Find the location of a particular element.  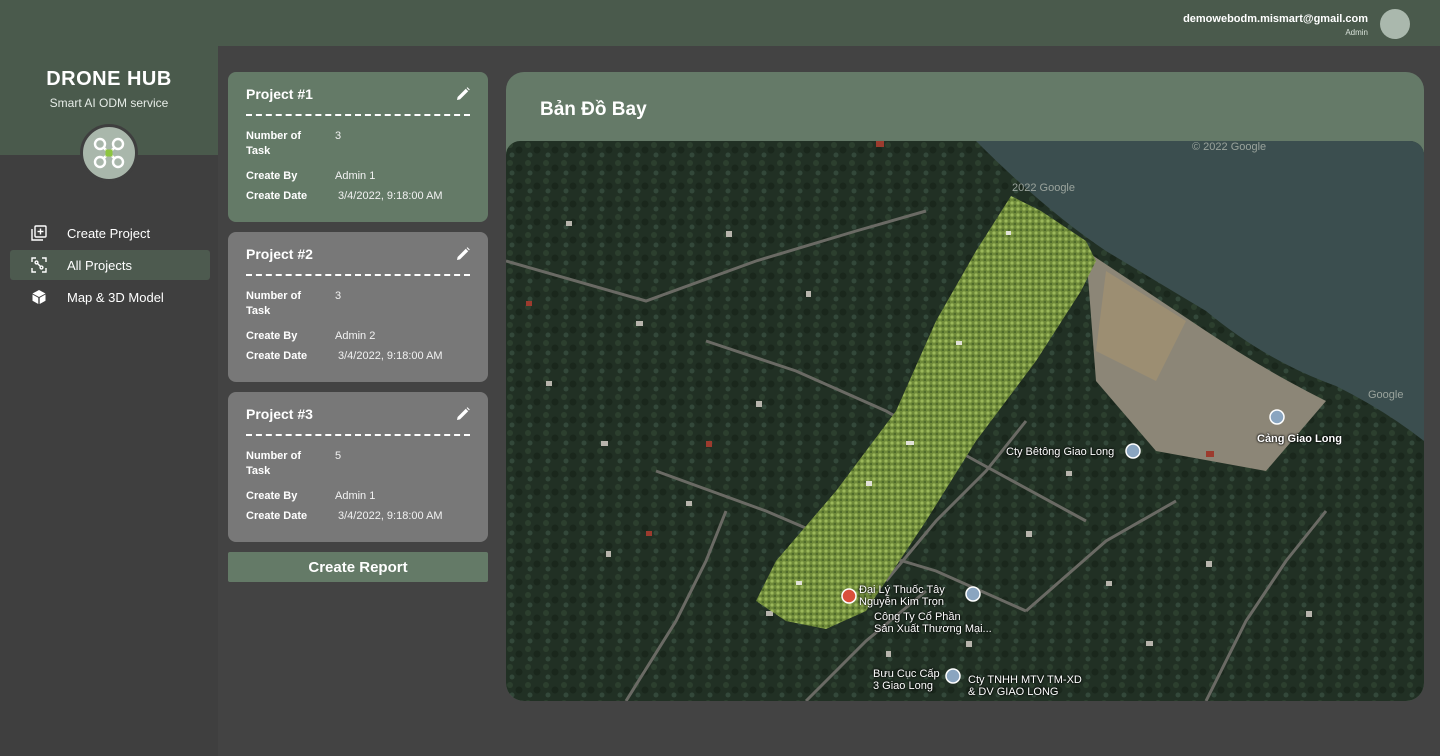

map-label-betong: Cty Bêtông Giao Long is located at coordinates (1060, 452).